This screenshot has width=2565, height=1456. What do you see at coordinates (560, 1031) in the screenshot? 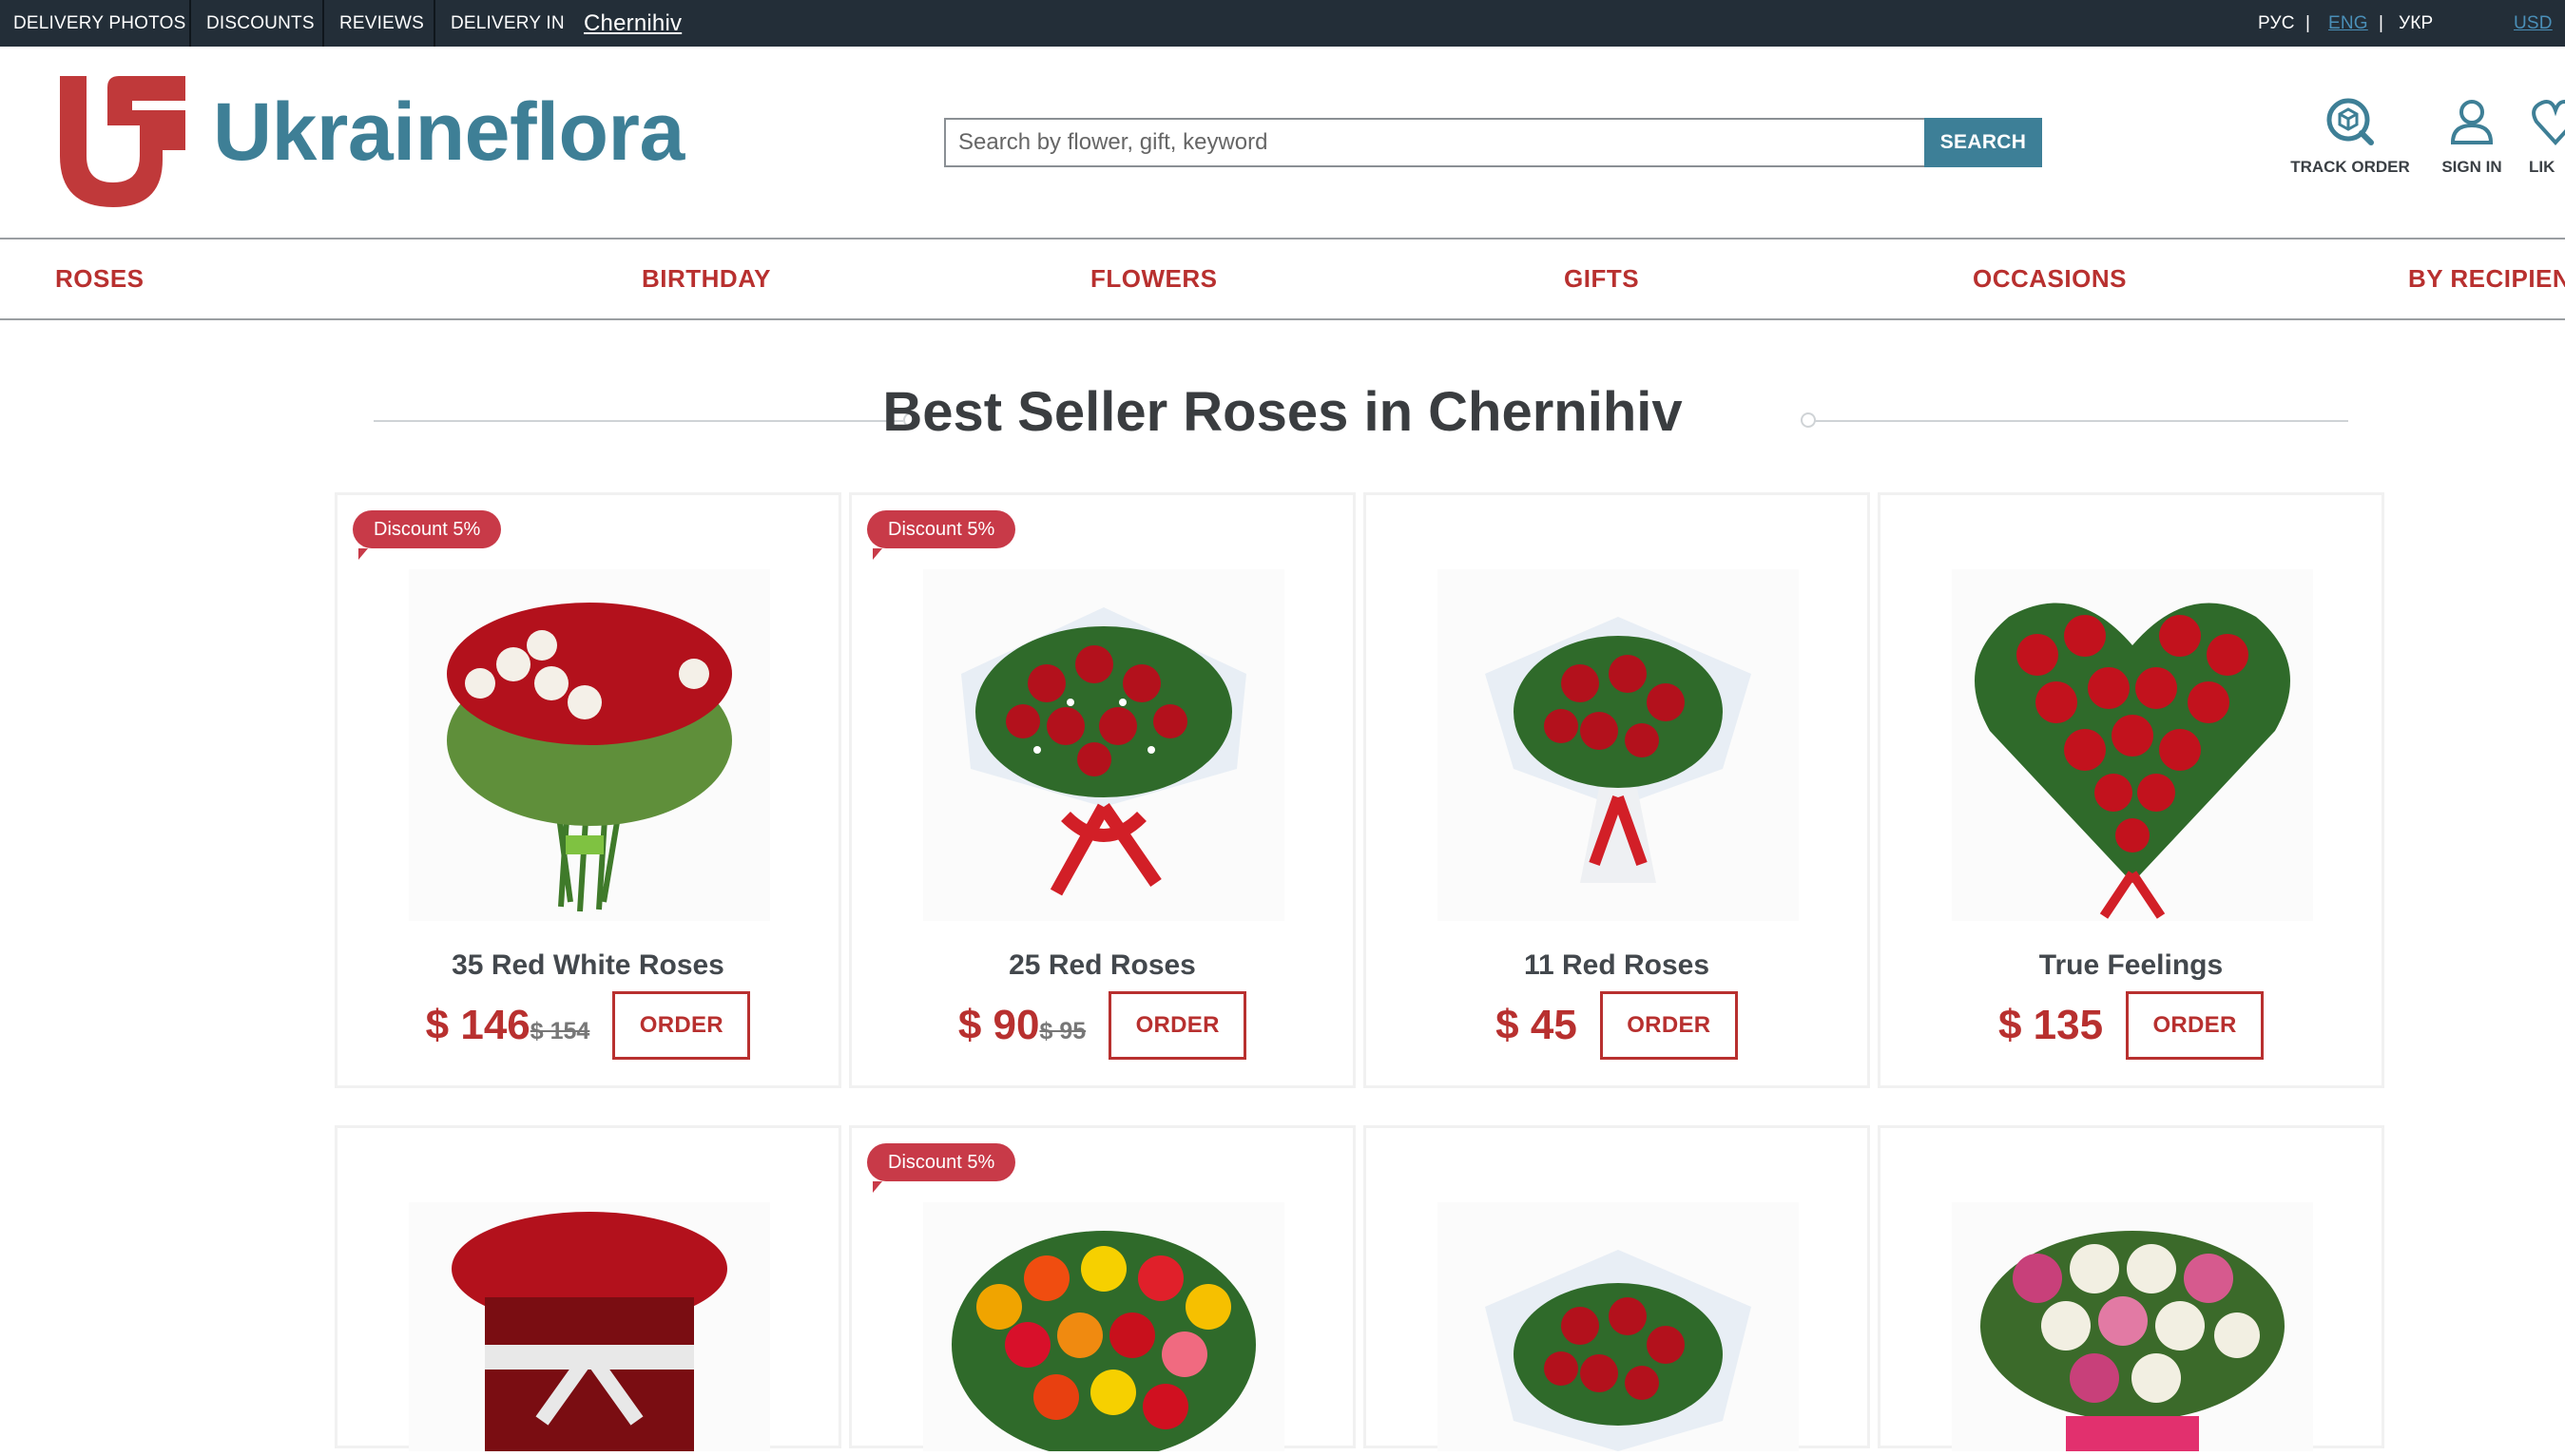
I see `old-price: $ 154` at bounding box center [560, 1031].